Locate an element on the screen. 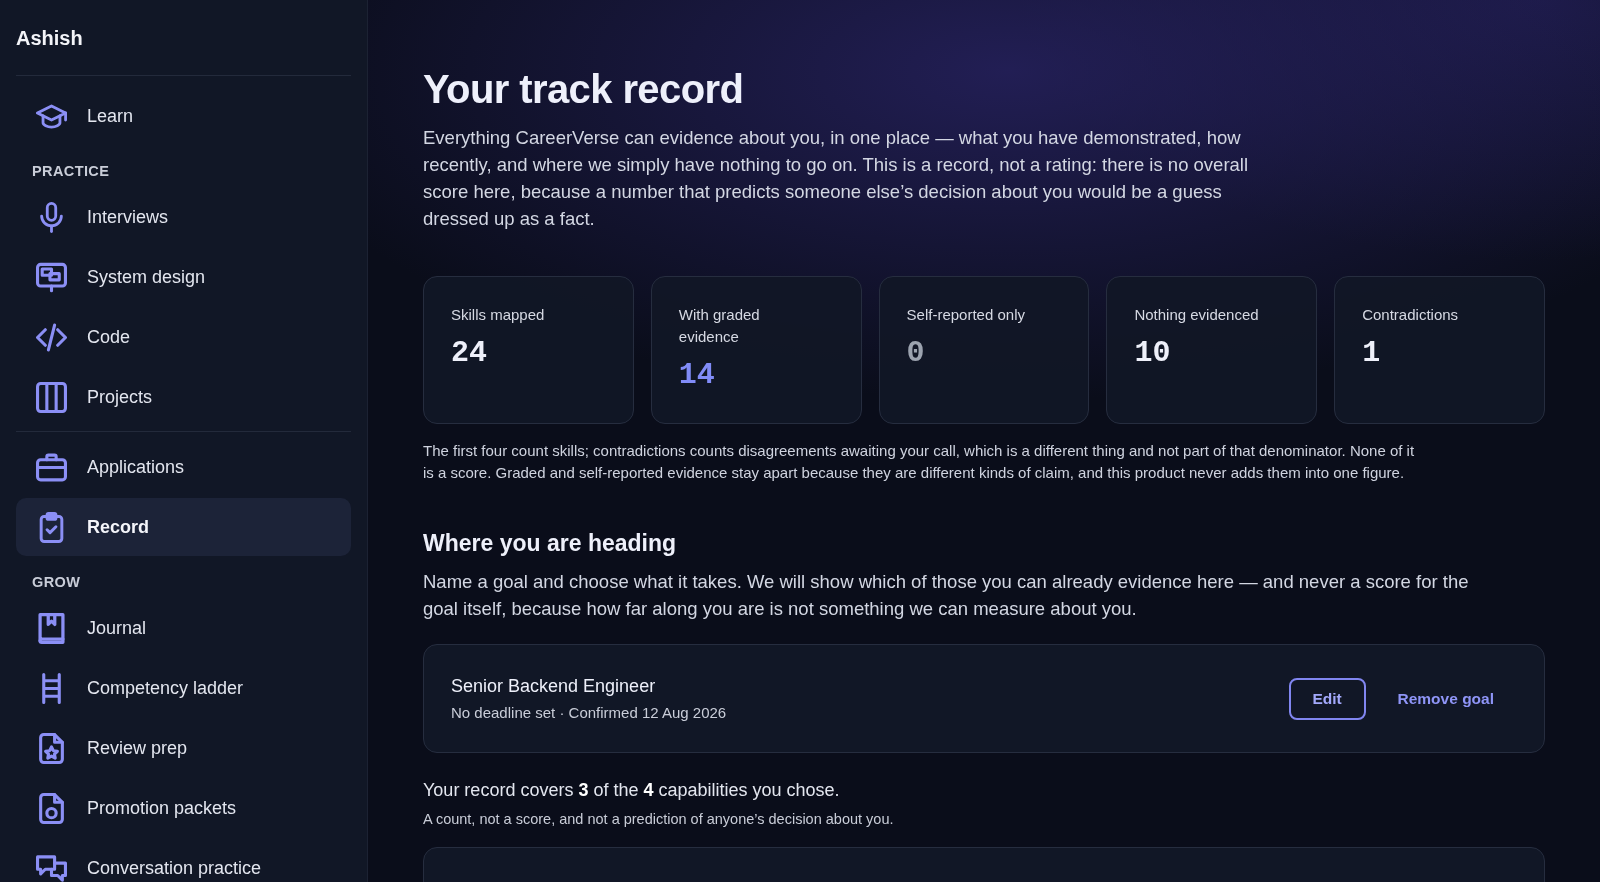  remove-goal-button: Remove goal is located at coordinates (1445, 698).